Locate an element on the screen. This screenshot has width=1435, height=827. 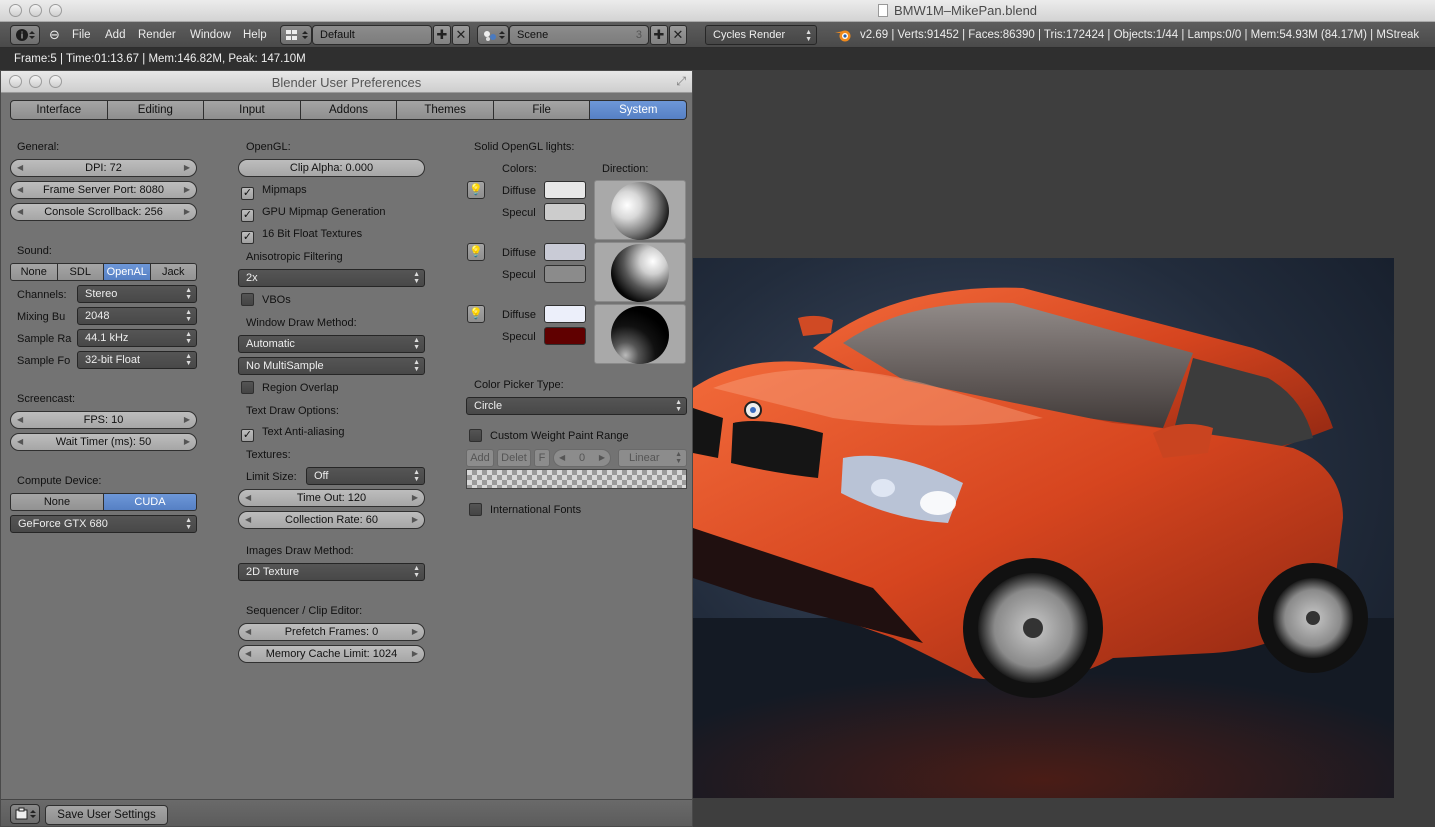
text-antialias-checkbox: ✓ Text Anti-aliasing is located at coordinates (293, 433).